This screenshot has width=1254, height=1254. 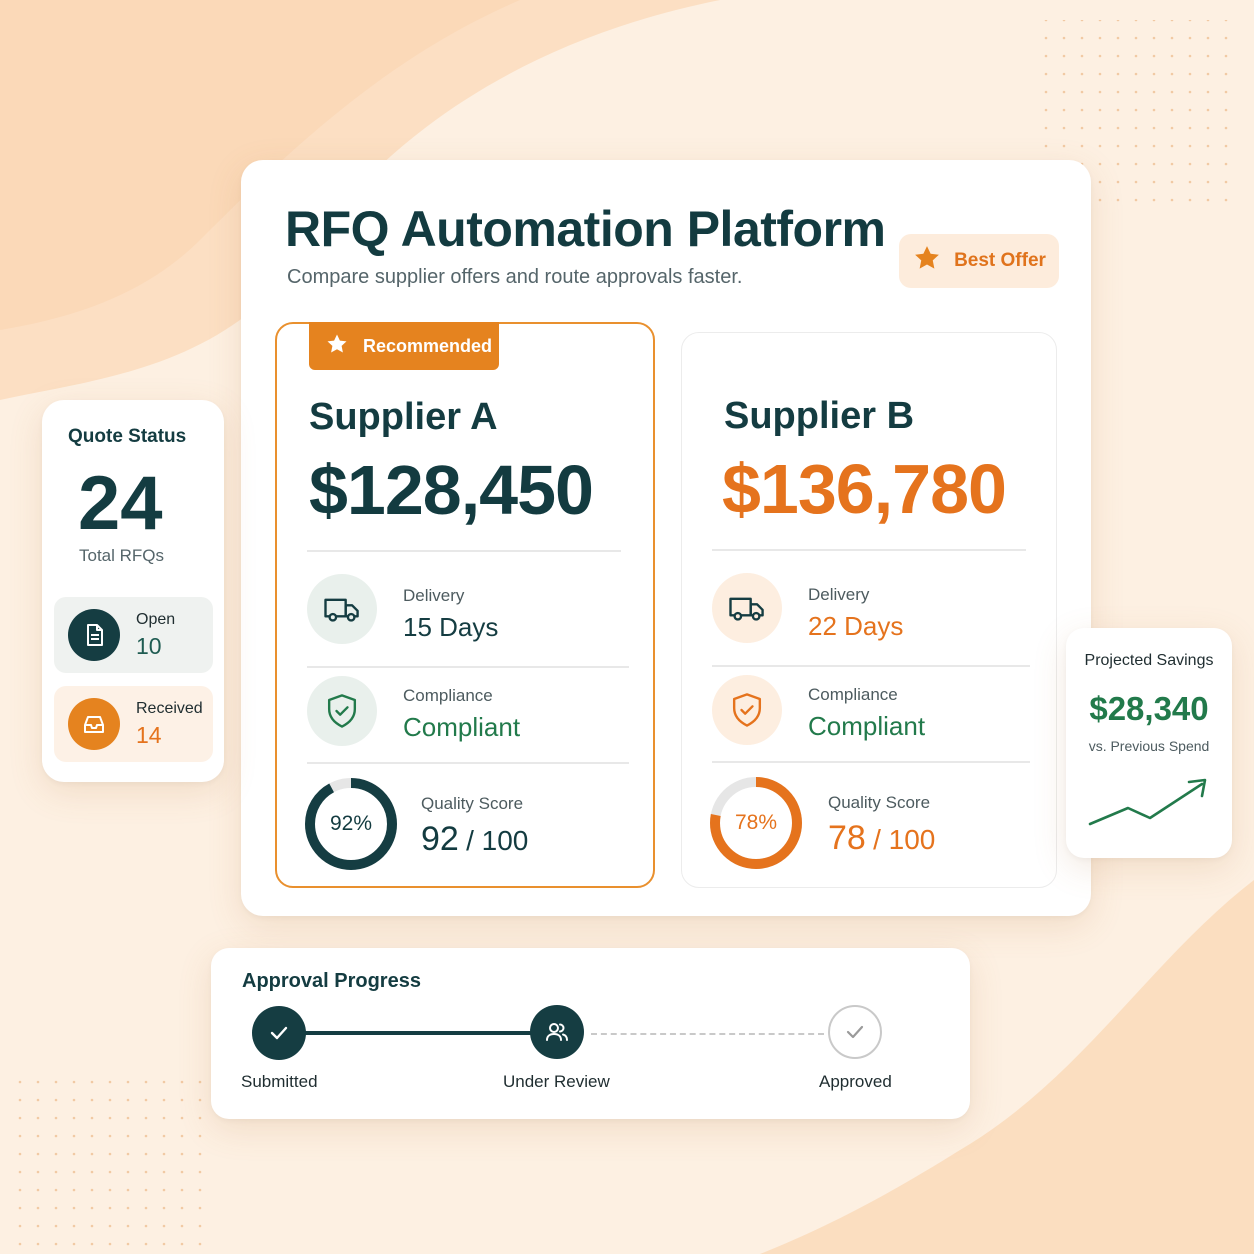 I want to click on quality-score-value: 92, so click(x=440, y=839).